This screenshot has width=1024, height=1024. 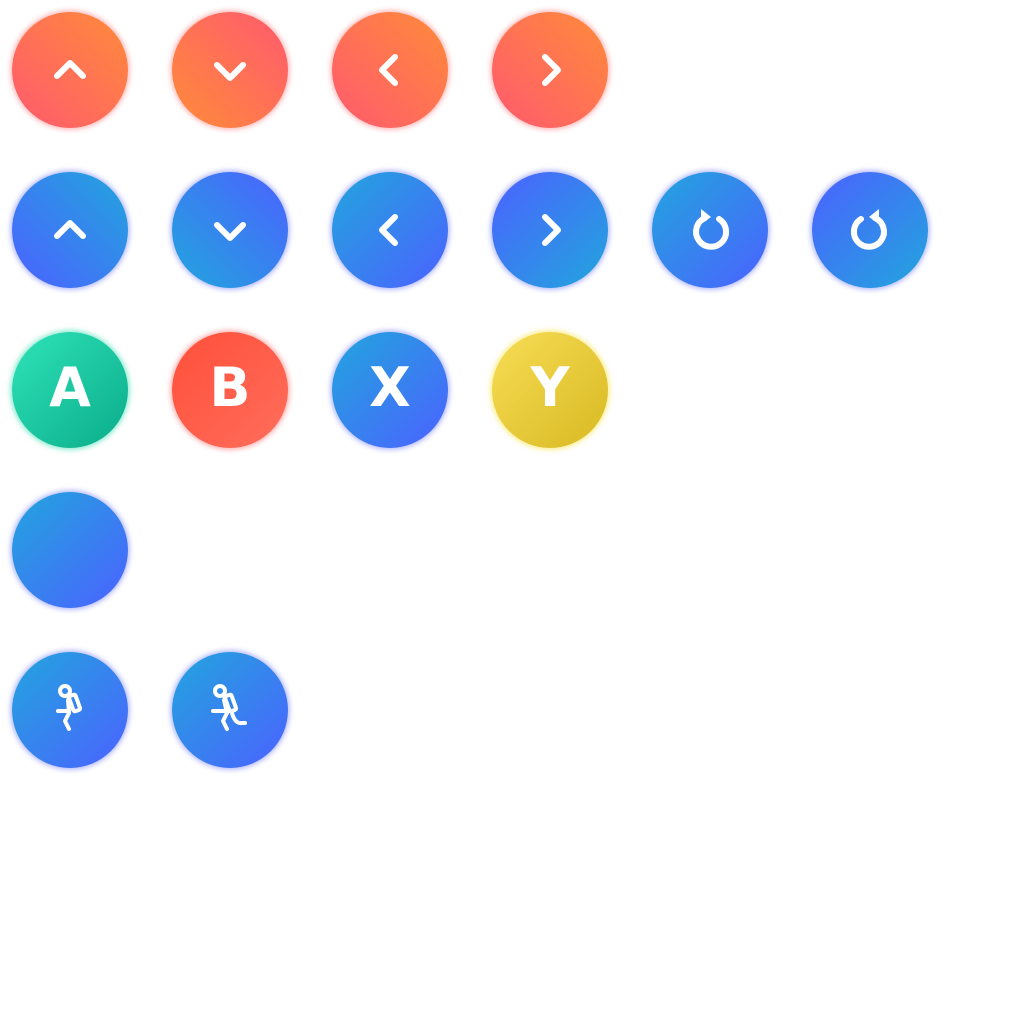 I want to click on hiker-run-icon, so click(x=229, y=707).